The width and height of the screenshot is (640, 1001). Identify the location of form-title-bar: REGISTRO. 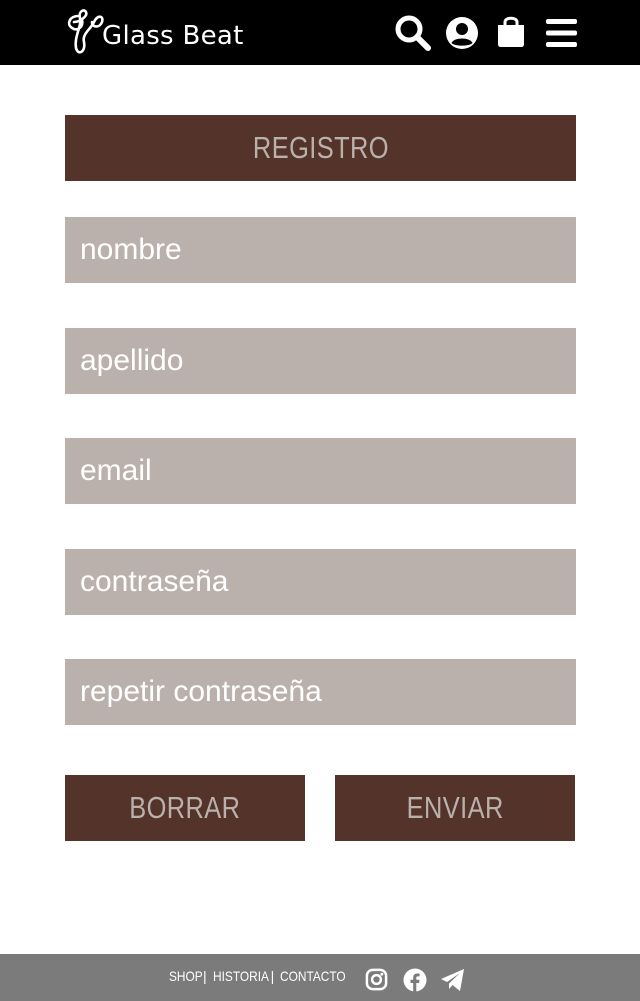
(320, 148).